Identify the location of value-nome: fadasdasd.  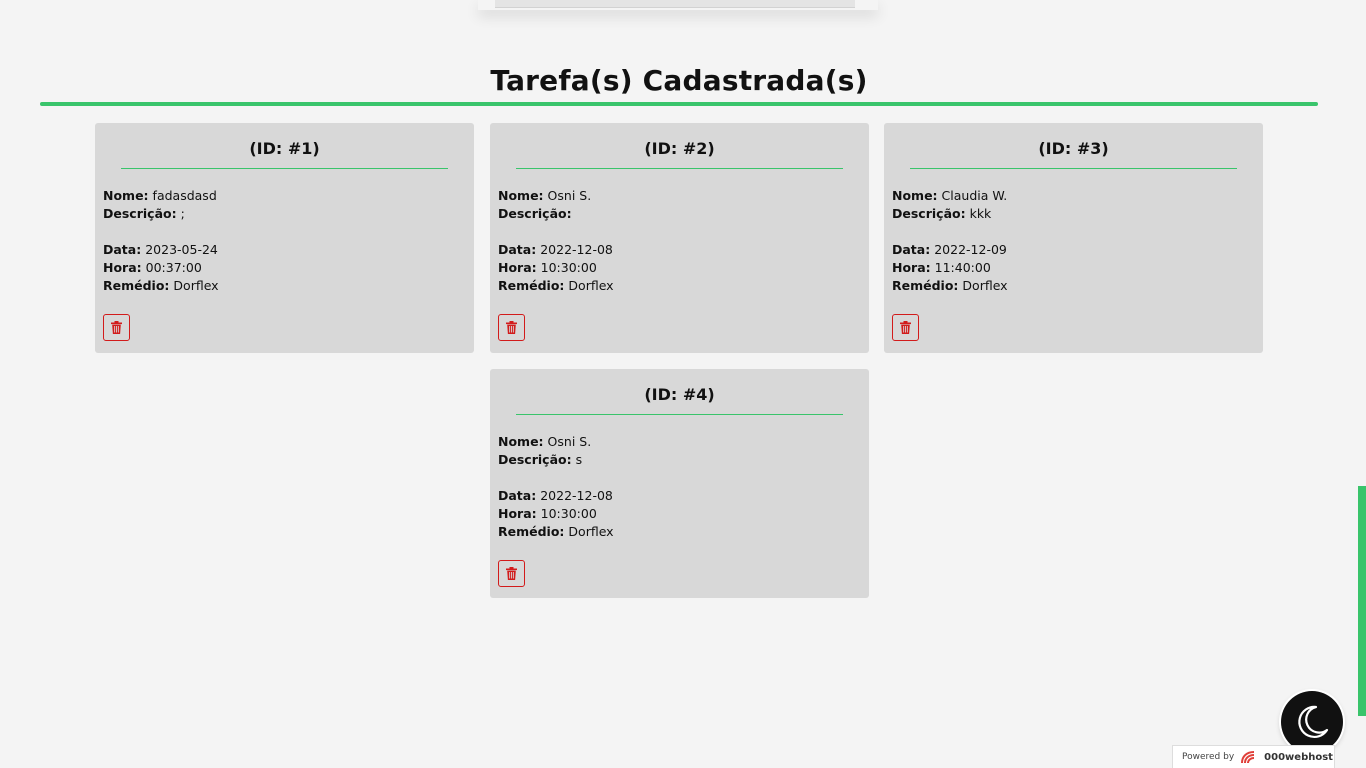
(184, 195).